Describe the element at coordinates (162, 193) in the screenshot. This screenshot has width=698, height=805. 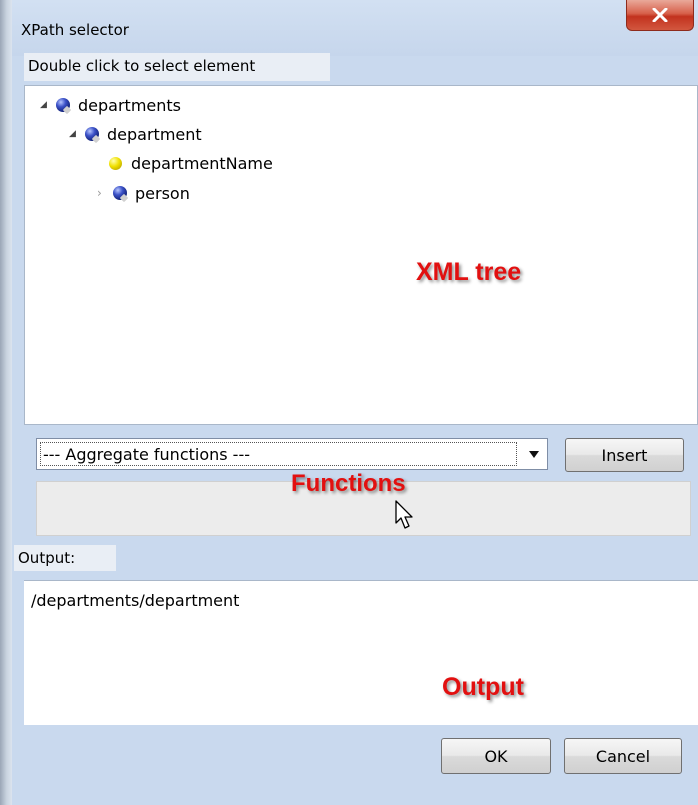
I see `tree-node-label: person` at that location.